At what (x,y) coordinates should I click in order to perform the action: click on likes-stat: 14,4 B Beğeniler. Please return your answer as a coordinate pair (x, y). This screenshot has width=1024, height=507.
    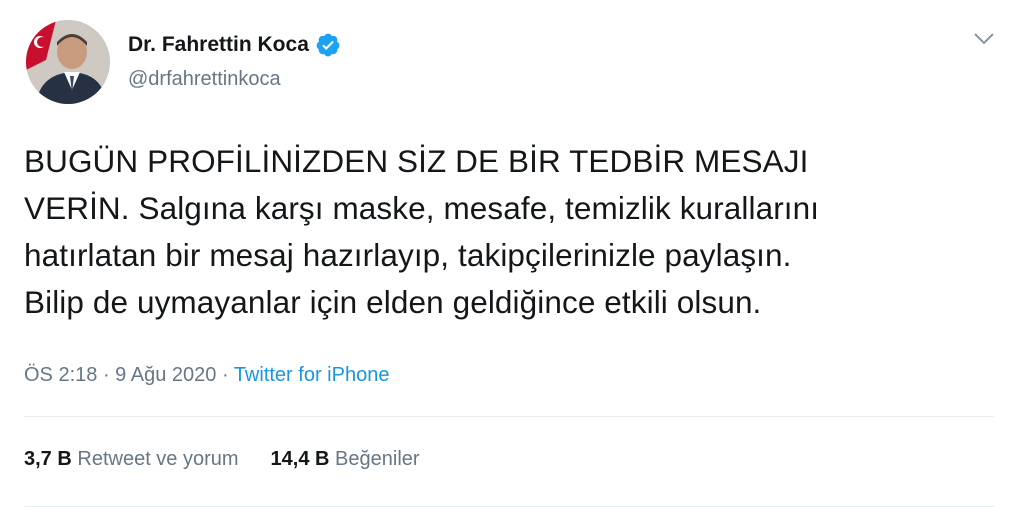
    Looking at the image, I should click on (345, 459).